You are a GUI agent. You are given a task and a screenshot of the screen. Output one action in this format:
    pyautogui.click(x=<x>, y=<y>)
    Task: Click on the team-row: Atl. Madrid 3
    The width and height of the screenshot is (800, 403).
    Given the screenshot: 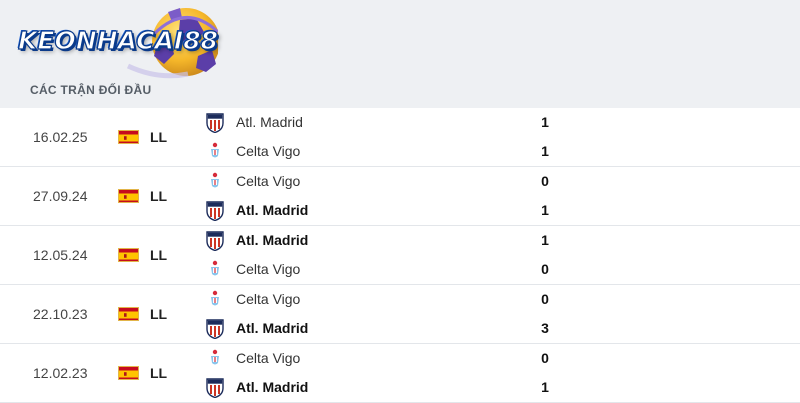 What is the action you would take?
    pyautogui.click(x=400, y=328)
    